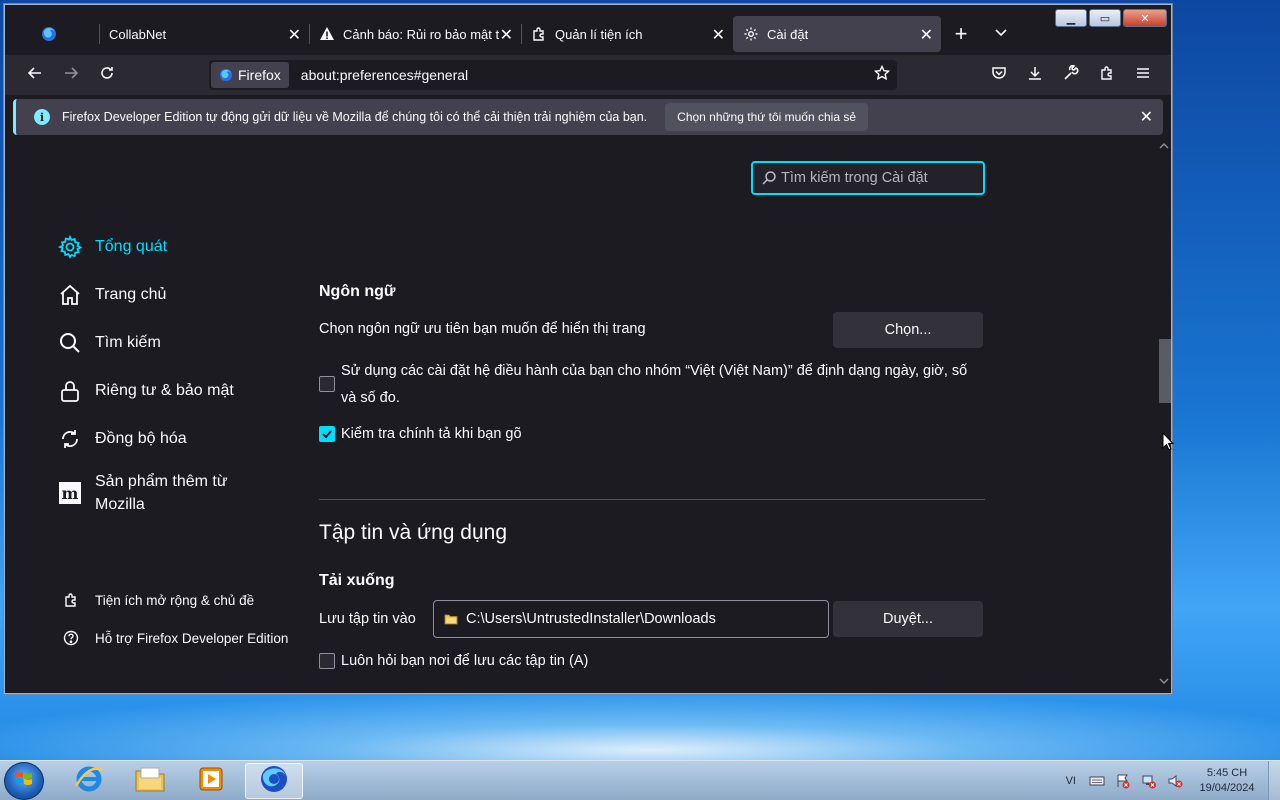 This screenshot has height=800, width=1280. What do you see at coordinates (70, 247) in the screenshot?
I see `gear-icon` at bounding box center [70, 247].